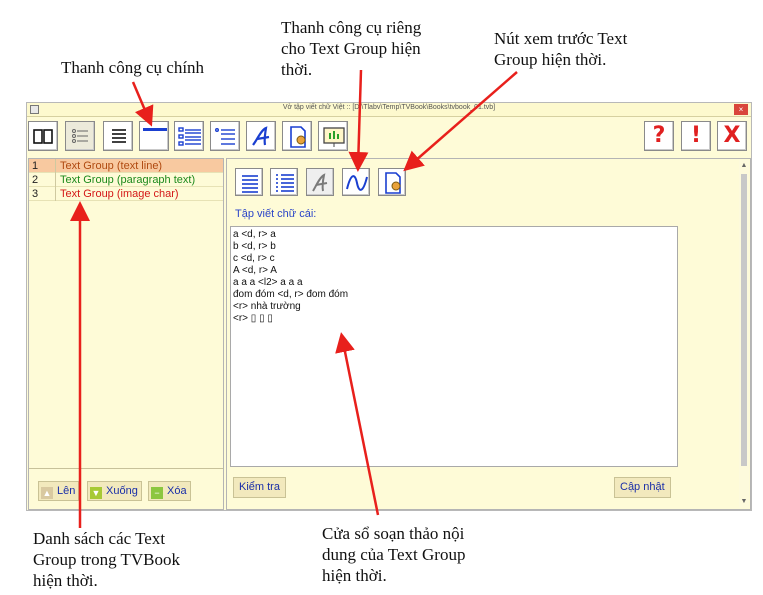 The width and height of the screenshot is (763, 595). I want to click on annotation-line: Danh sách các Text, so click(99, 538).